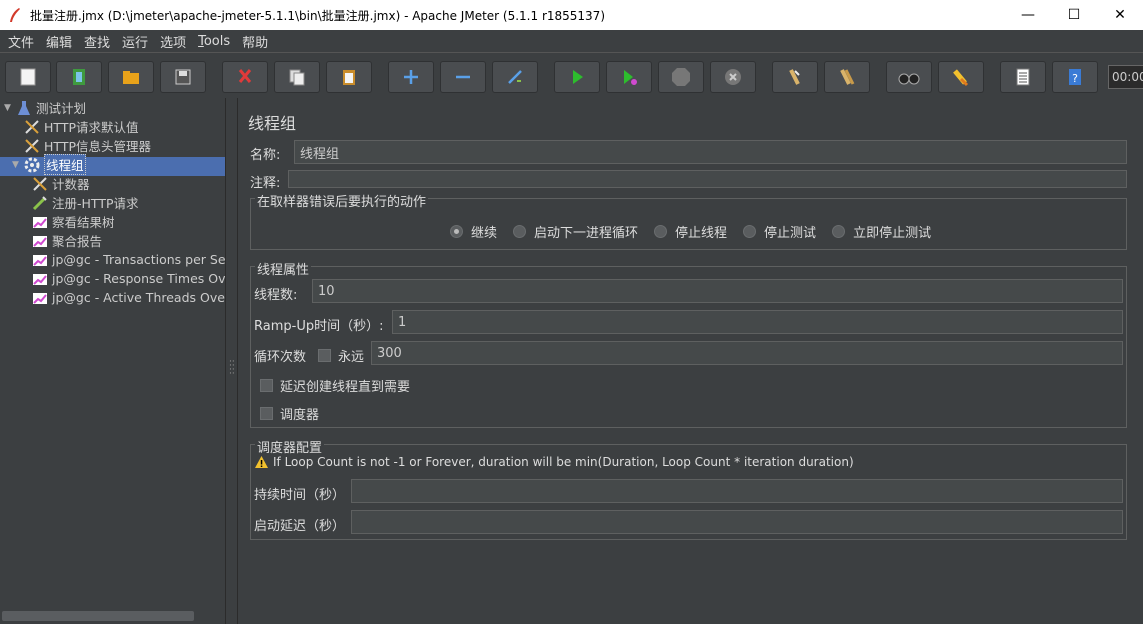 This screenshot has height=624, width=1143. I want to click on tree-label: jp@gc - Transactions per Second, so click(139, 259).